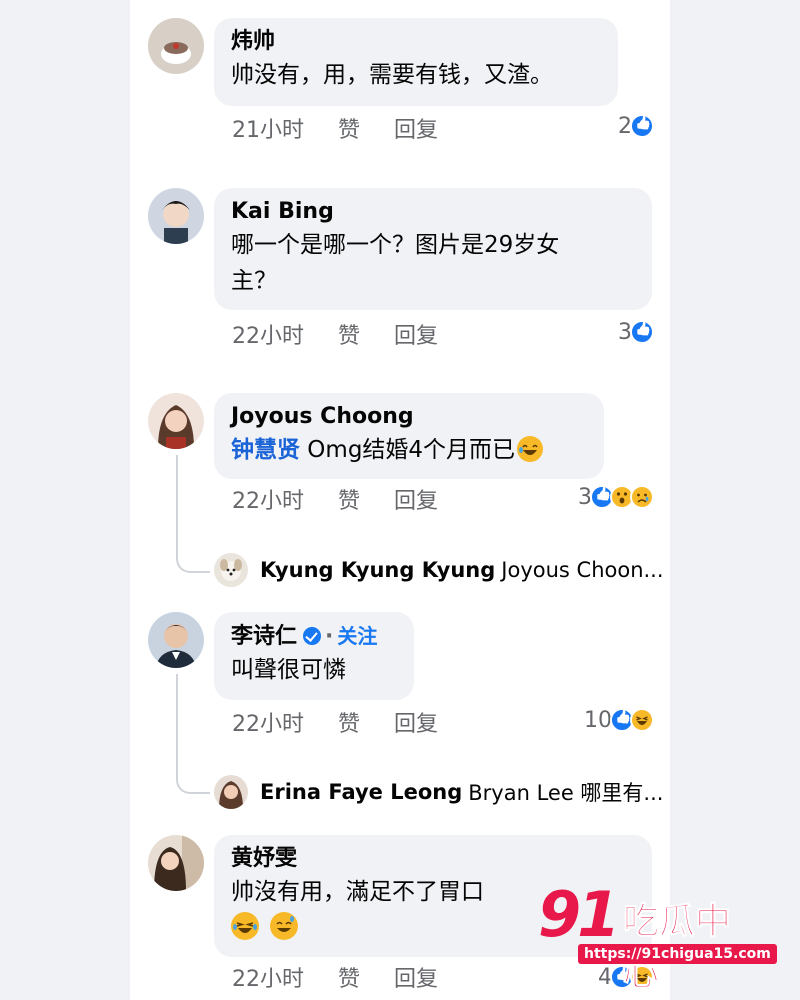  What do you see at coordinates (361, 792) in the screenshot?
I see `reply-author: Erina Faye Leong` at bounding box center [361, 792].